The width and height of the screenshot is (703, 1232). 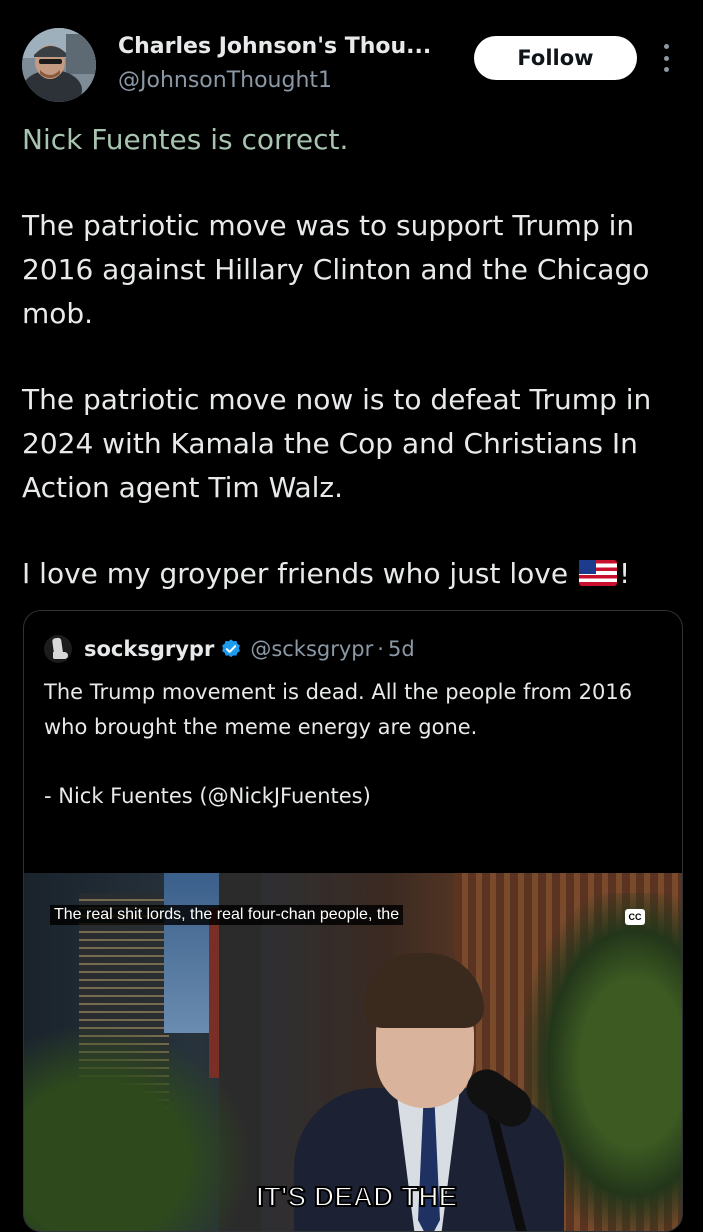 I want to click on post-line: Nick Fuentes is correct., so click(x=185, y=139).